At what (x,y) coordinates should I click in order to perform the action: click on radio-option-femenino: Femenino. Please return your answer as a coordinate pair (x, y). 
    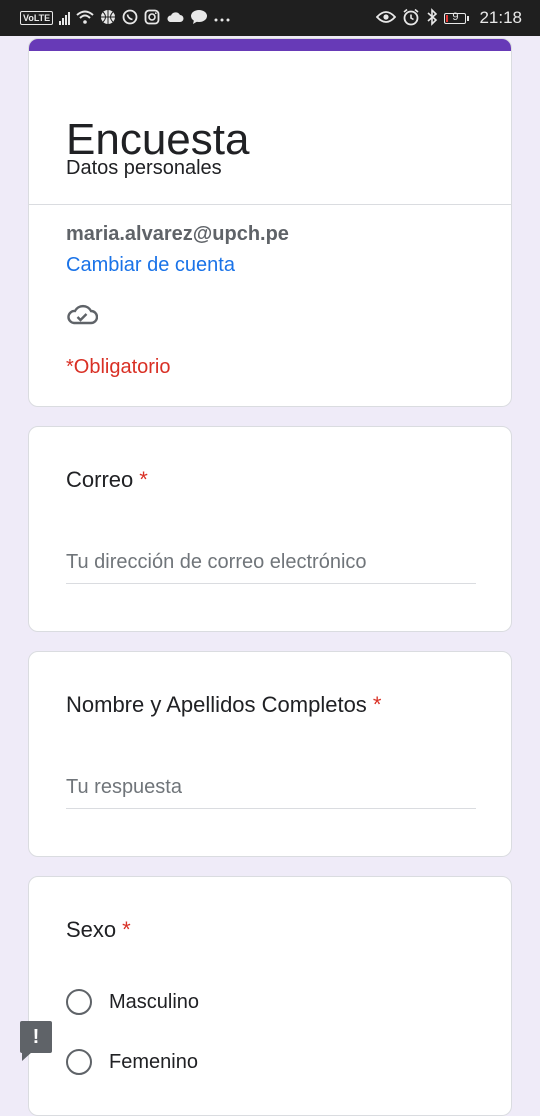
    Looking at the image, I should click on (132, 1062).